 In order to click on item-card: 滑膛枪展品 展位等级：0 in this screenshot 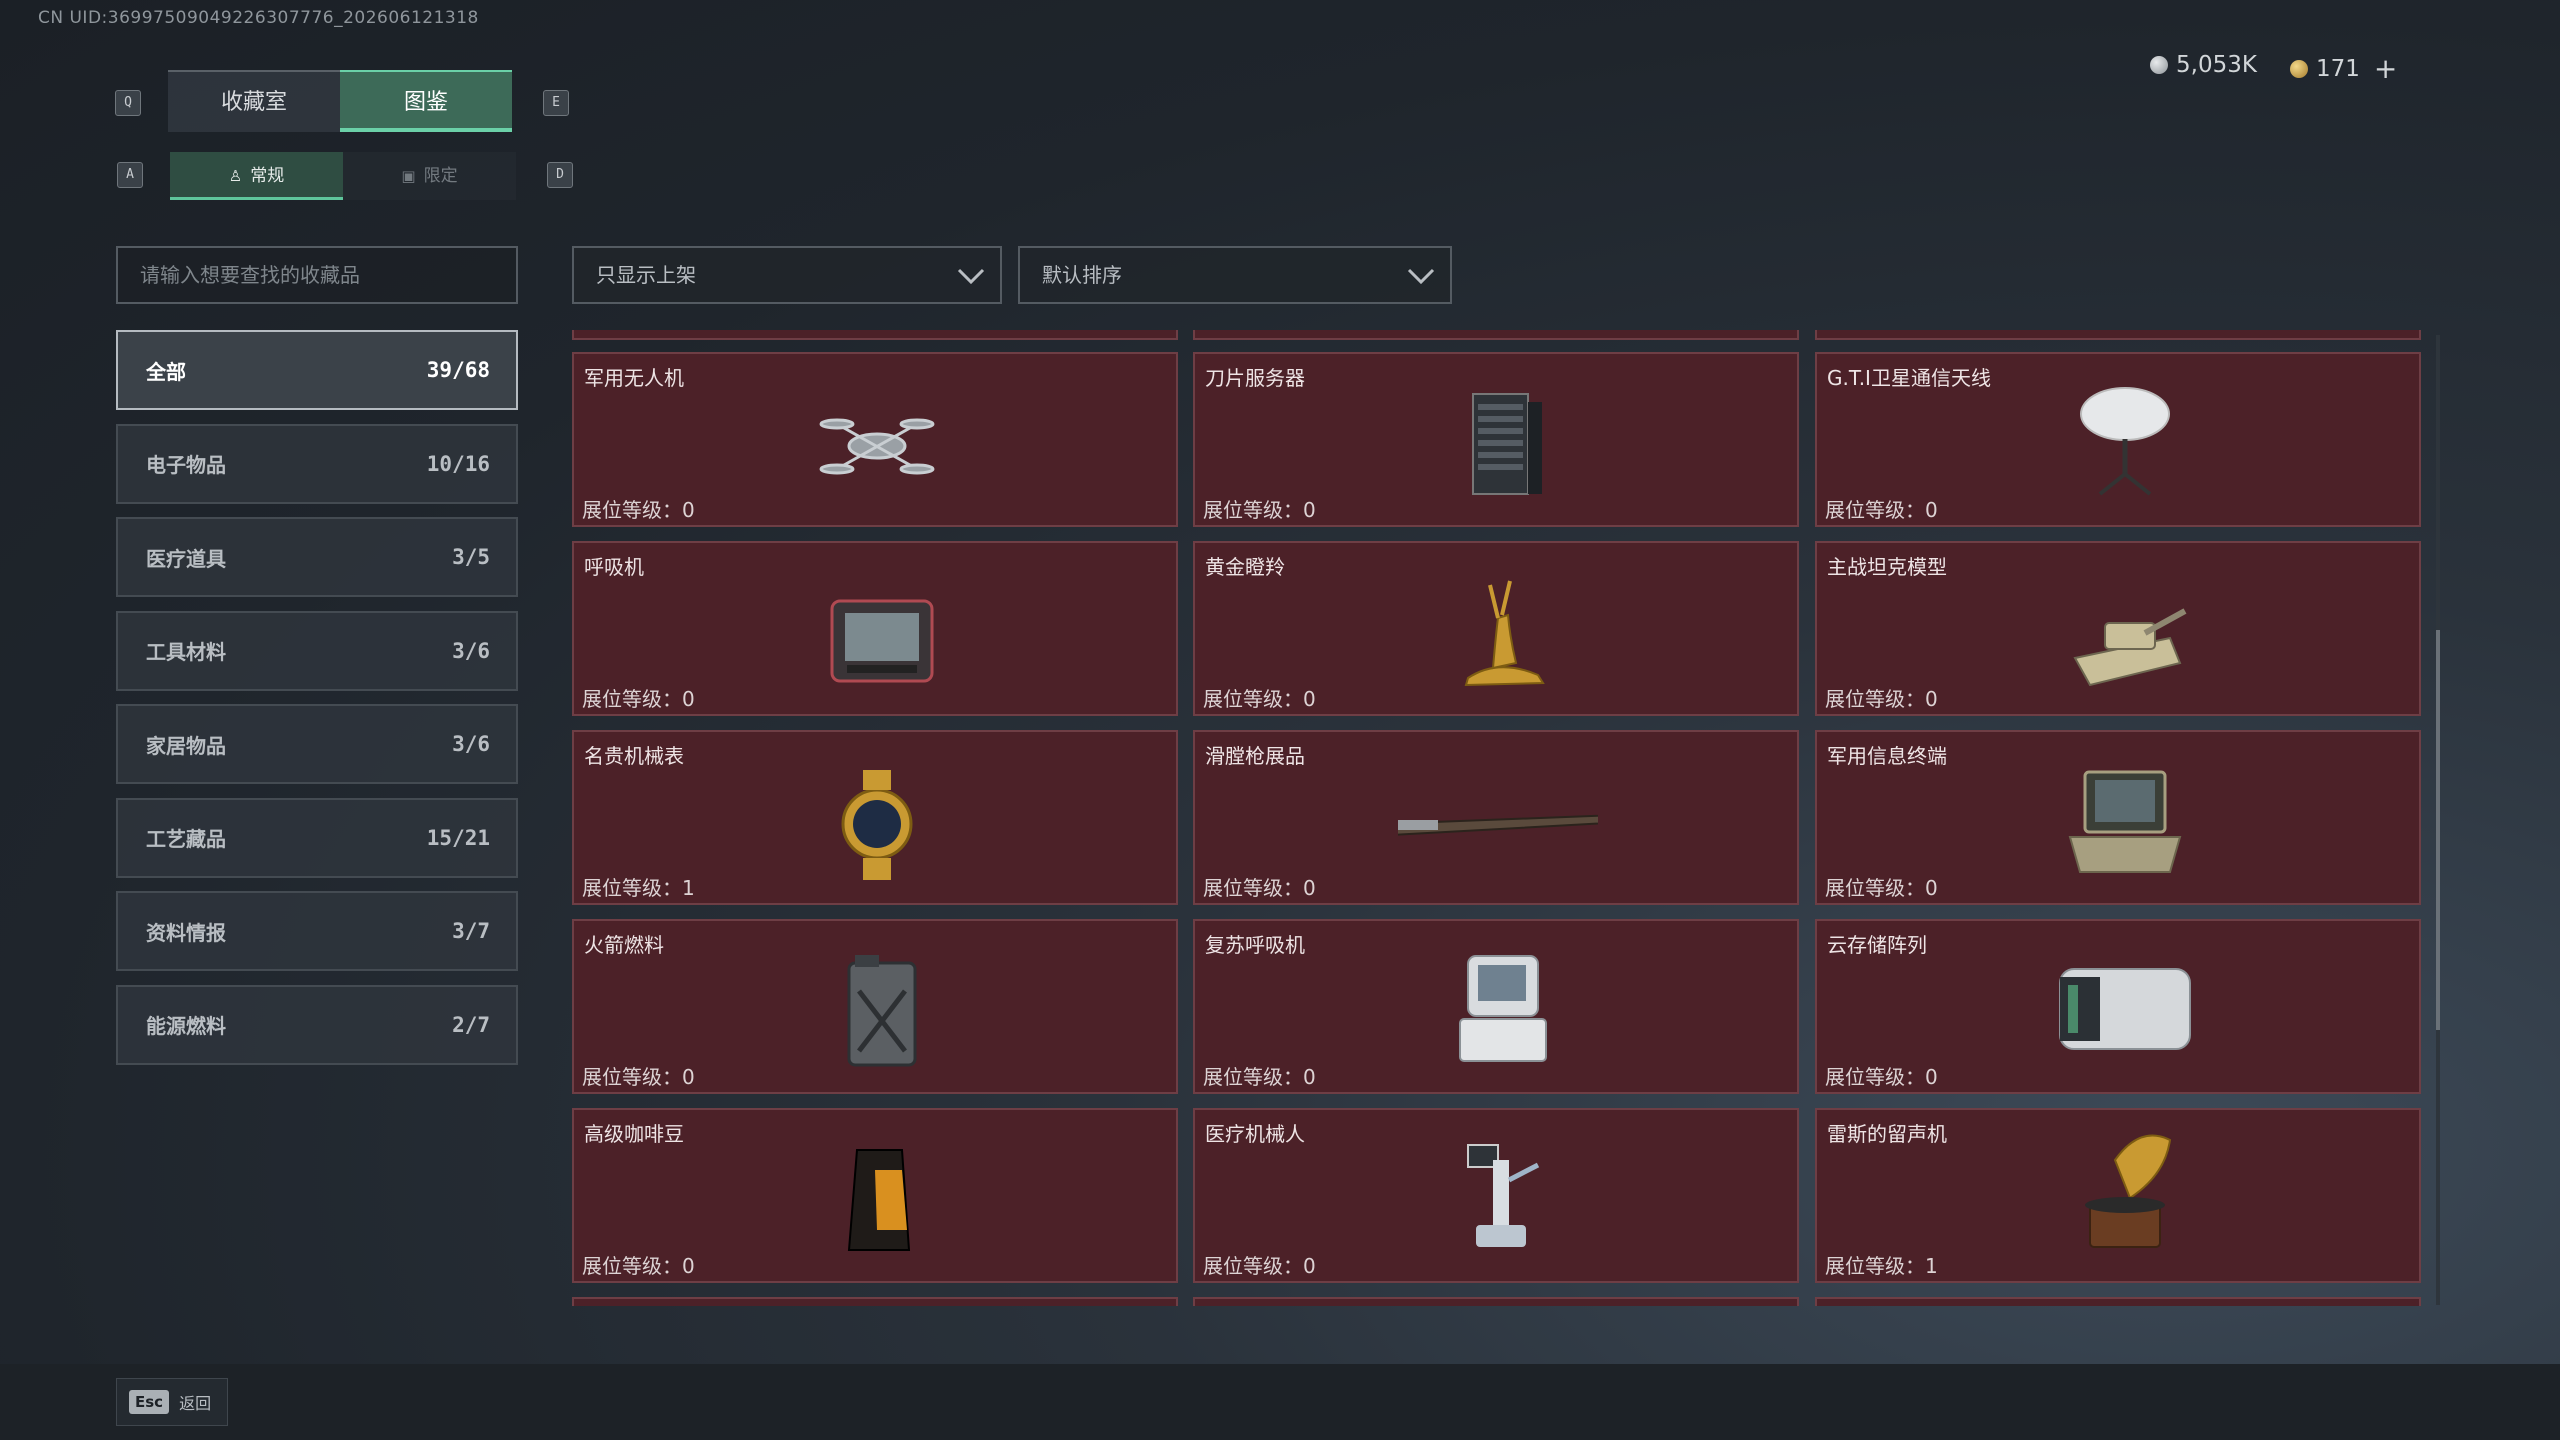, I will do `click(1496, 817)`.